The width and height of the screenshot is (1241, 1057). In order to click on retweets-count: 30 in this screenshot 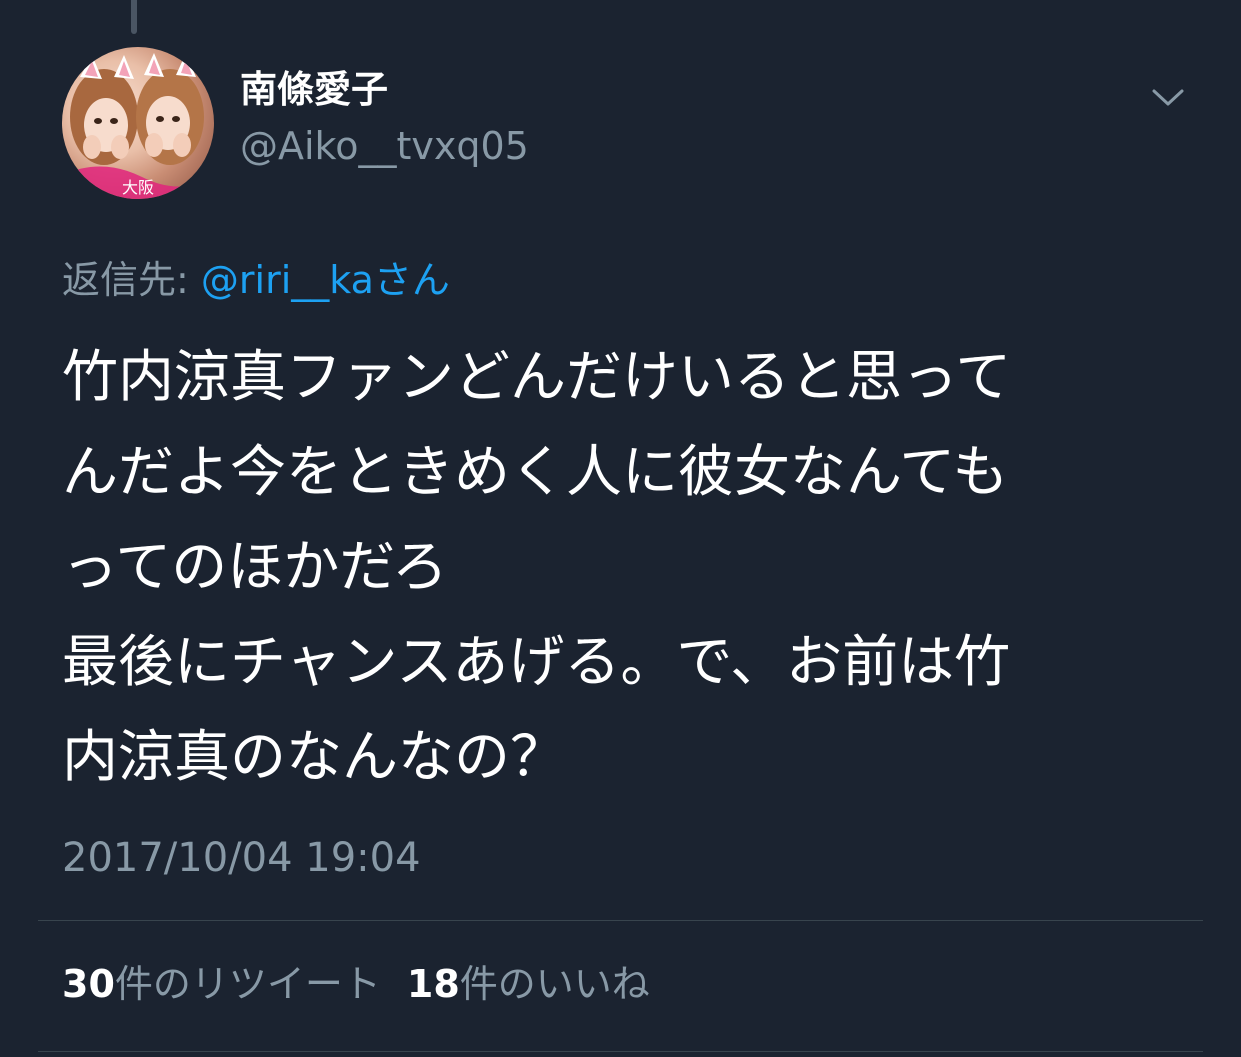, I will do `click(88, 984)`.